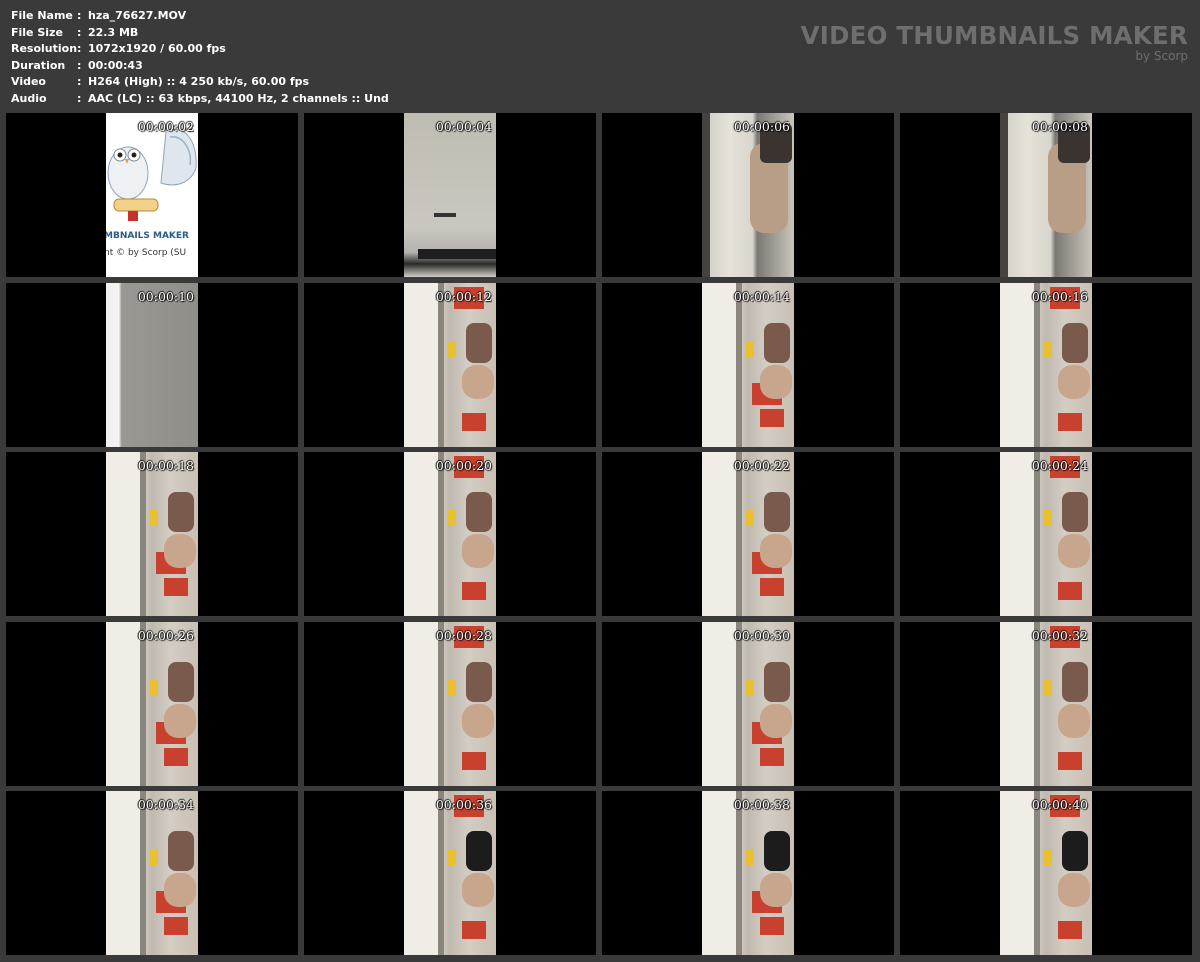 The height and width of the screenshot is (962, 1200). I want to click on brand-subtitle: by Scorp, so click(1161, 56).